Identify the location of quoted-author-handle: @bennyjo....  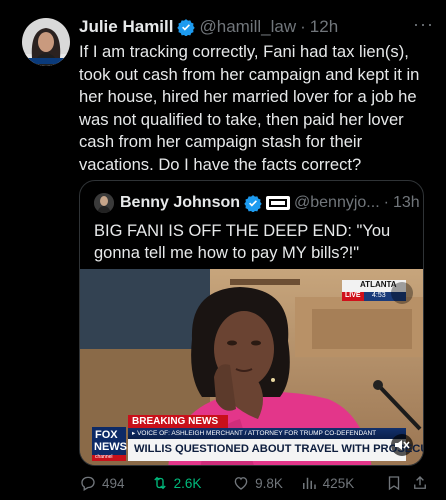
(337, 202).